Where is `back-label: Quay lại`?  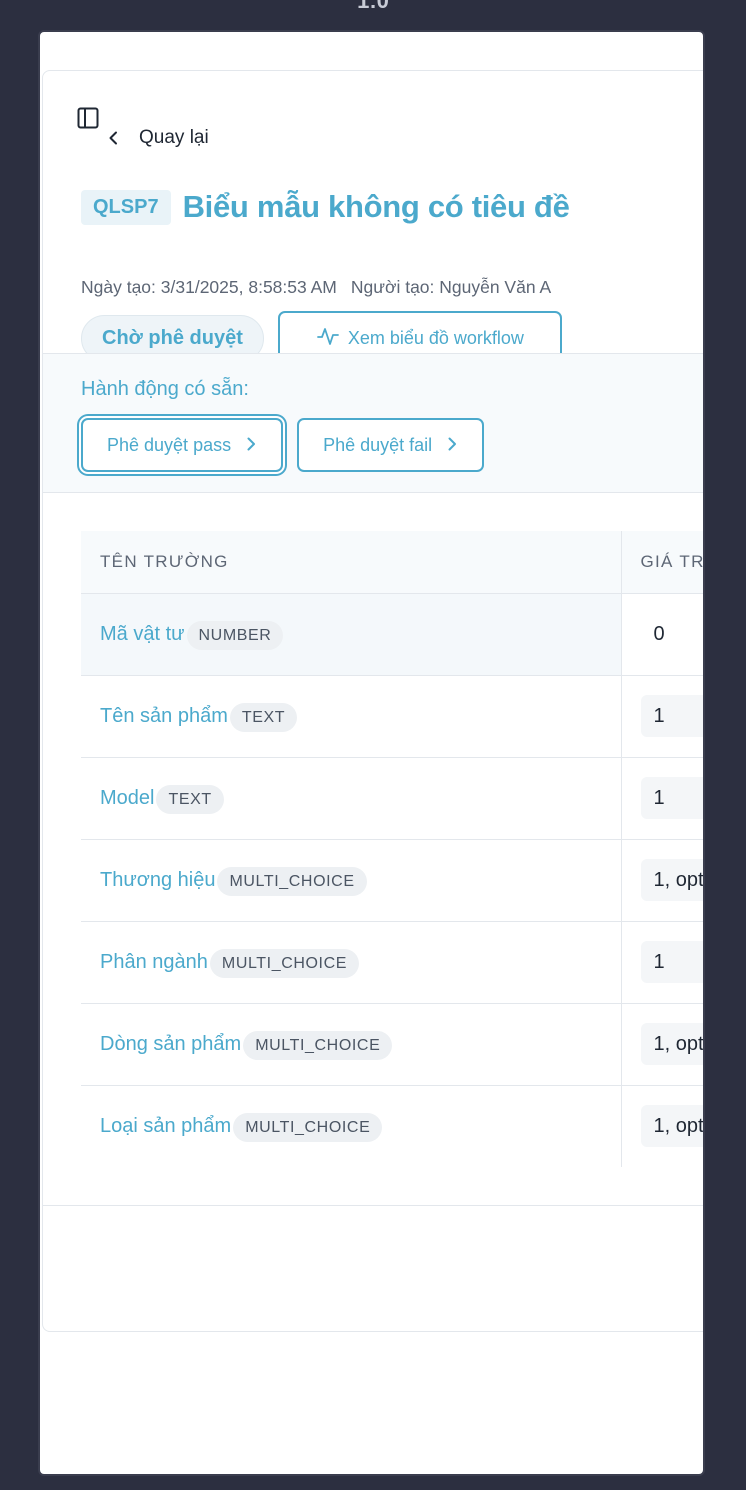 back-label: Quay lại is located at coordinates (174, 137).